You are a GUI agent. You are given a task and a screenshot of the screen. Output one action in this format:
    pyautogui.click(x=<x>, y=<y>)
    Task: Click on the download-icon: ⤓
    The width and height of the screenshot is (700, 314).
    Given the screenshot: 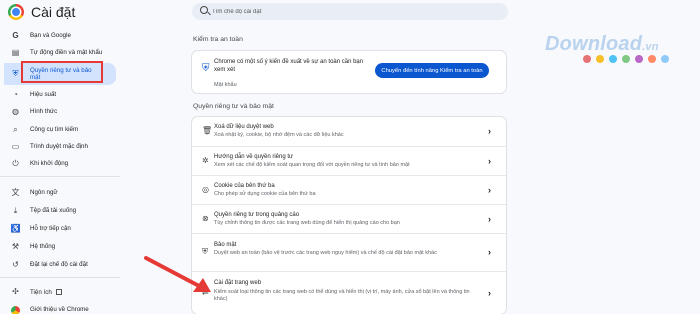 What is the action you would take?
    pyautogui.click(x=15, y=210)
    